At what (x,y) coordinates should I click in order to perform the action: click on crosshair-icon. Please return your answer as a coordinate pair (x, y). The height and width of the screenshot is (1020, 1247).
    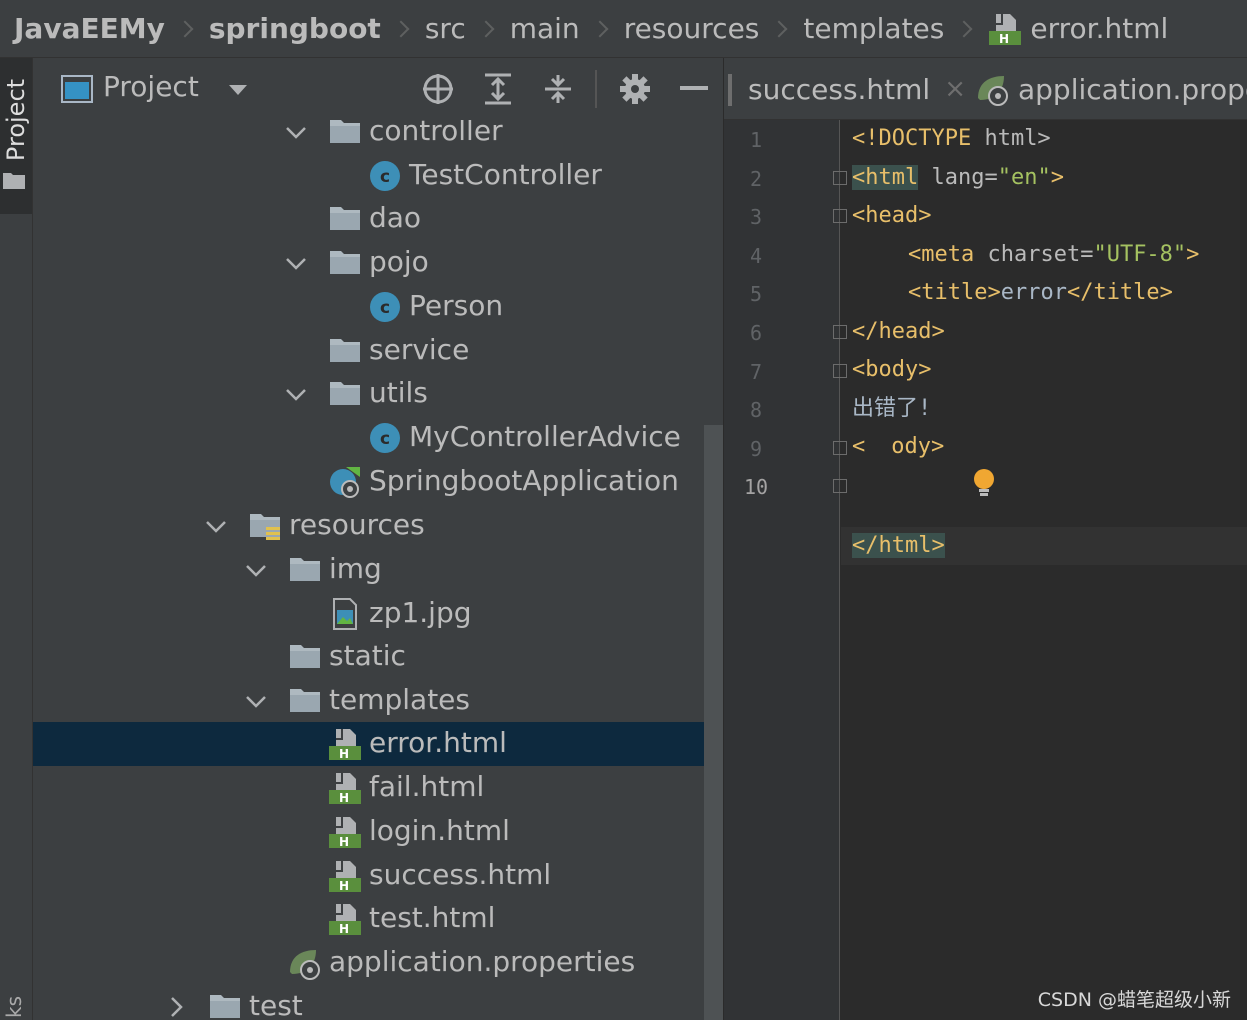
    Looking at the image, I should click on (438, 89).